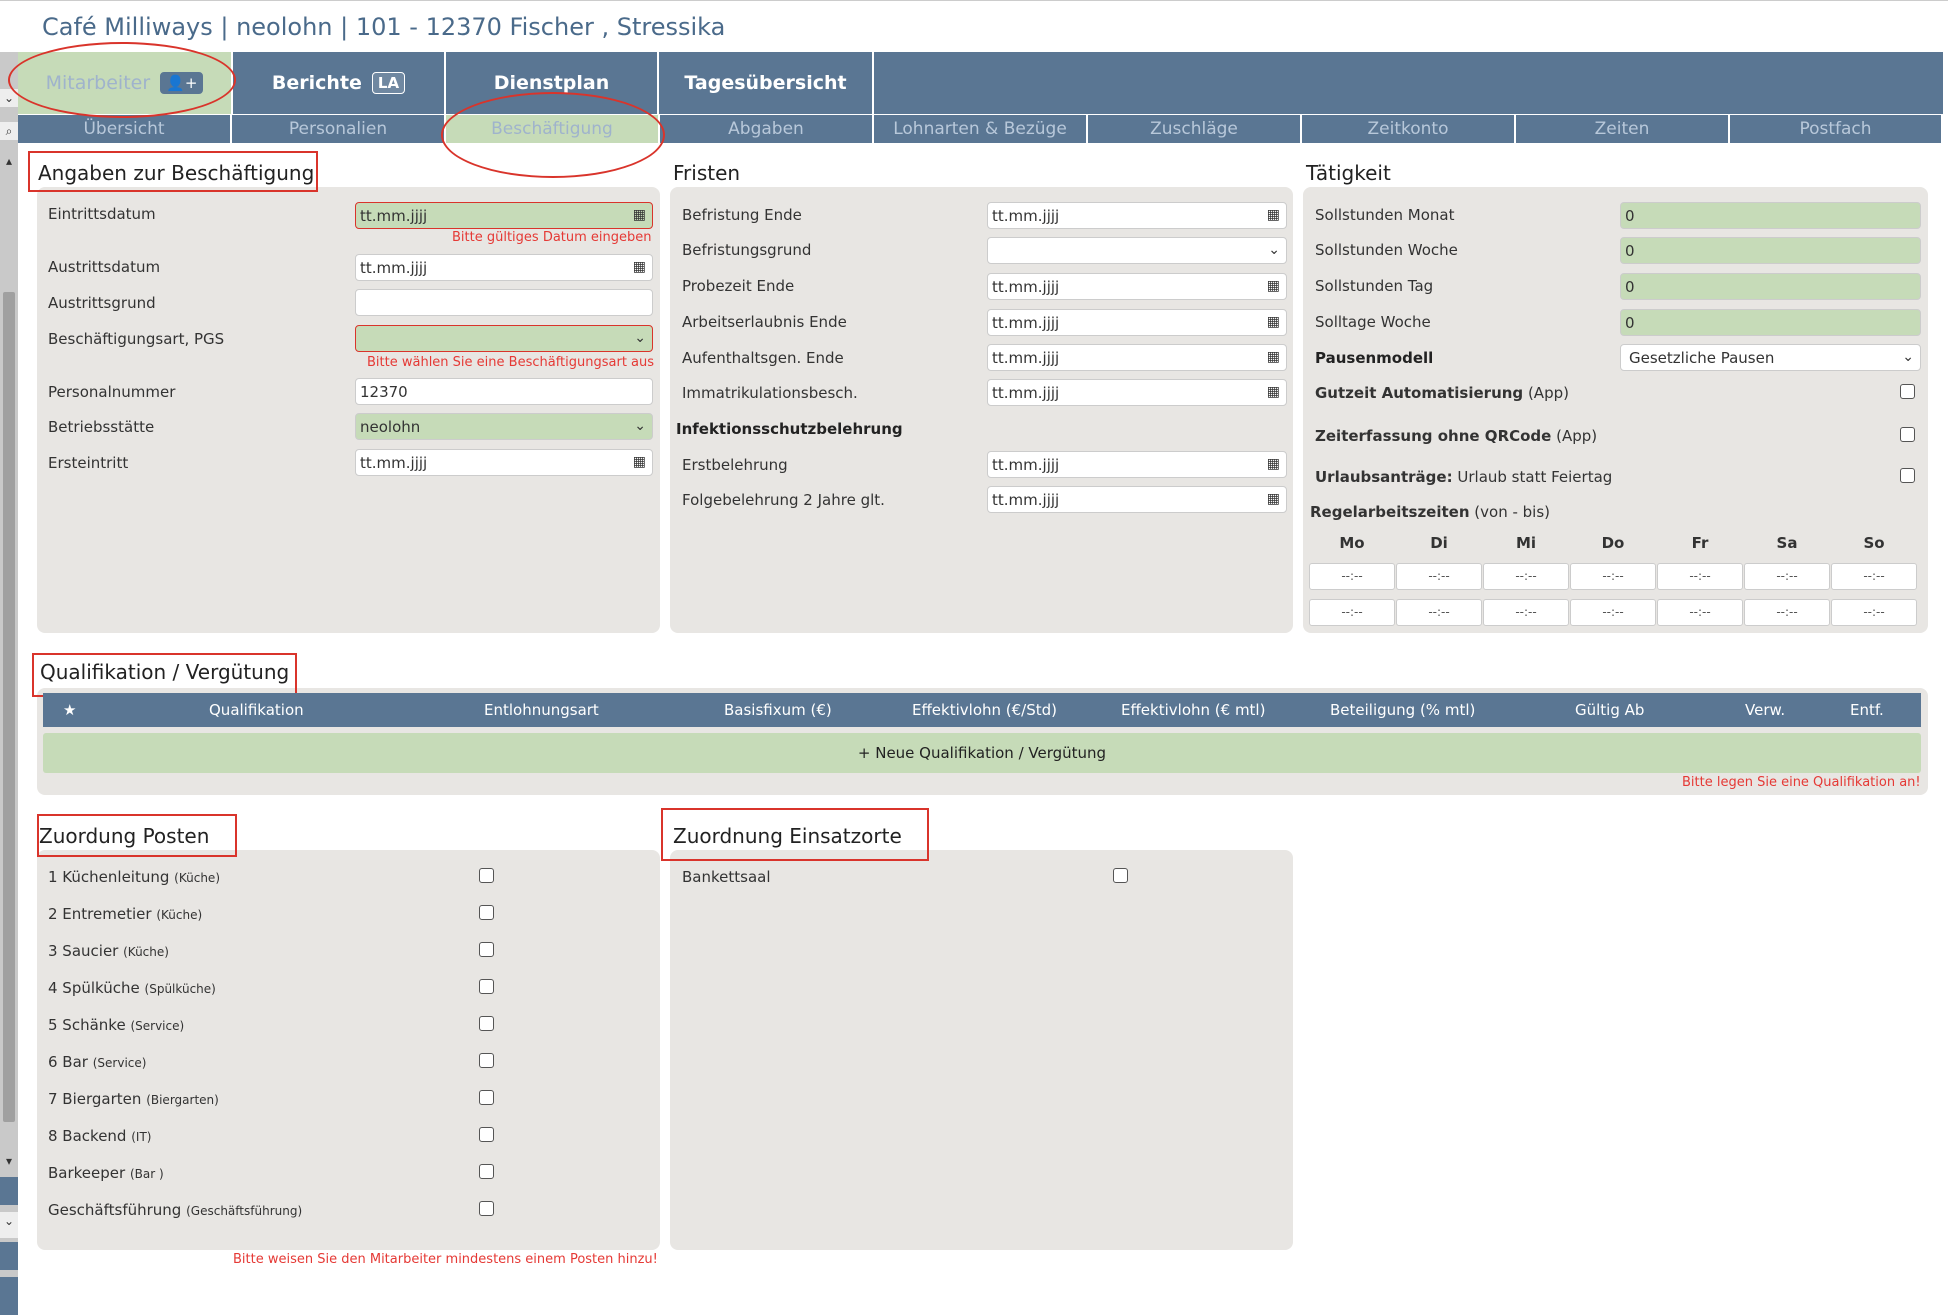 The width and height of the screenshot is (1948, 1315). I want to click on col-header: Qualifikation, so click(256, 710).